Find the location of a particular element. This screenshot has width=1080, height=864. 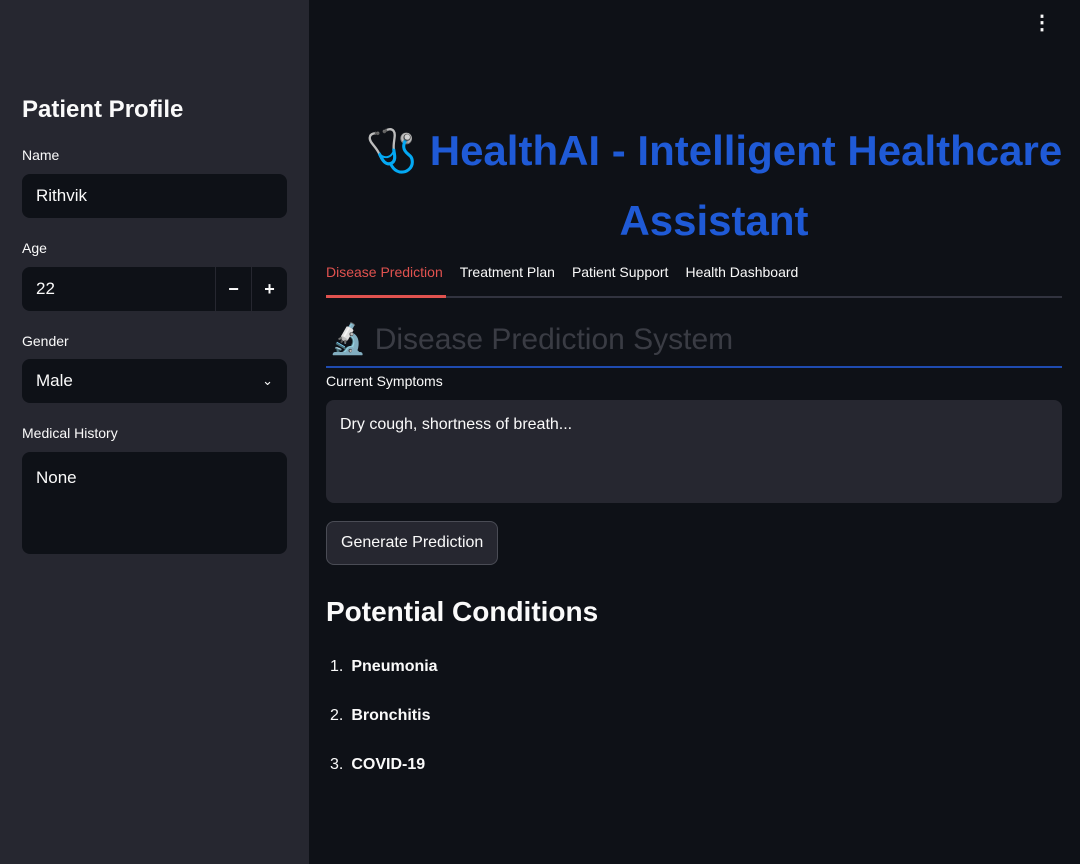

history-textarea: None is located at coordinates (154, 503).